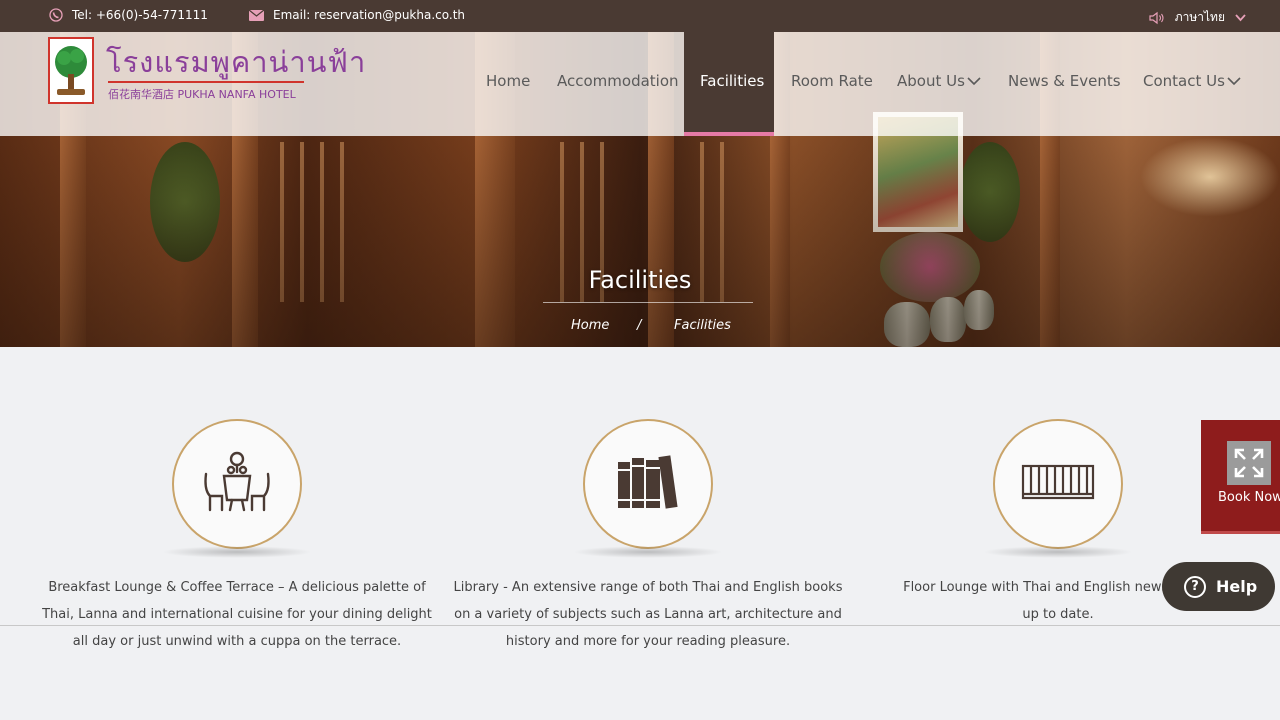 This screenshot has height=720, width=1280. What do you see at coordinates (236, 62) in the screenshot?
I see `logo-thai-name: โรงแรมพูคาน่านฟ้า` at bounding box center [236, 62].